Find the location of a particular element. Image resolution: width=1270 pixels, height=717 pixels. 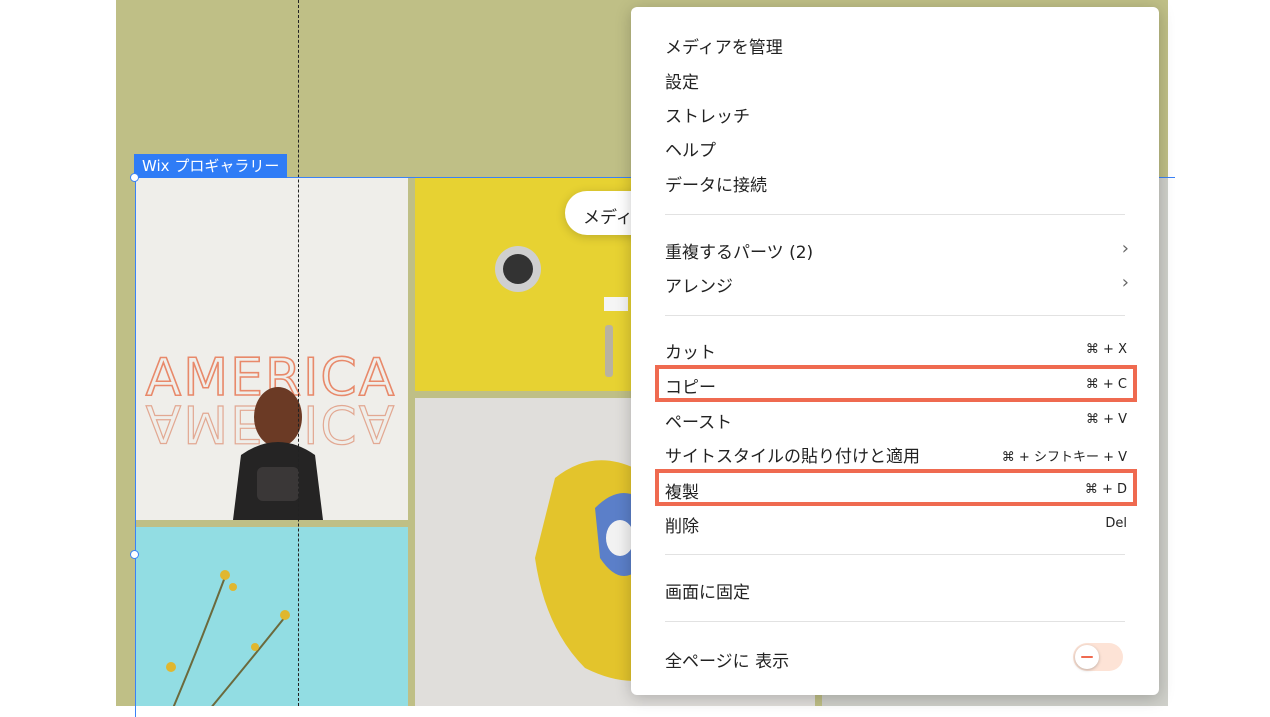

menu-item-label: カット is located at coordinates (690, 353).